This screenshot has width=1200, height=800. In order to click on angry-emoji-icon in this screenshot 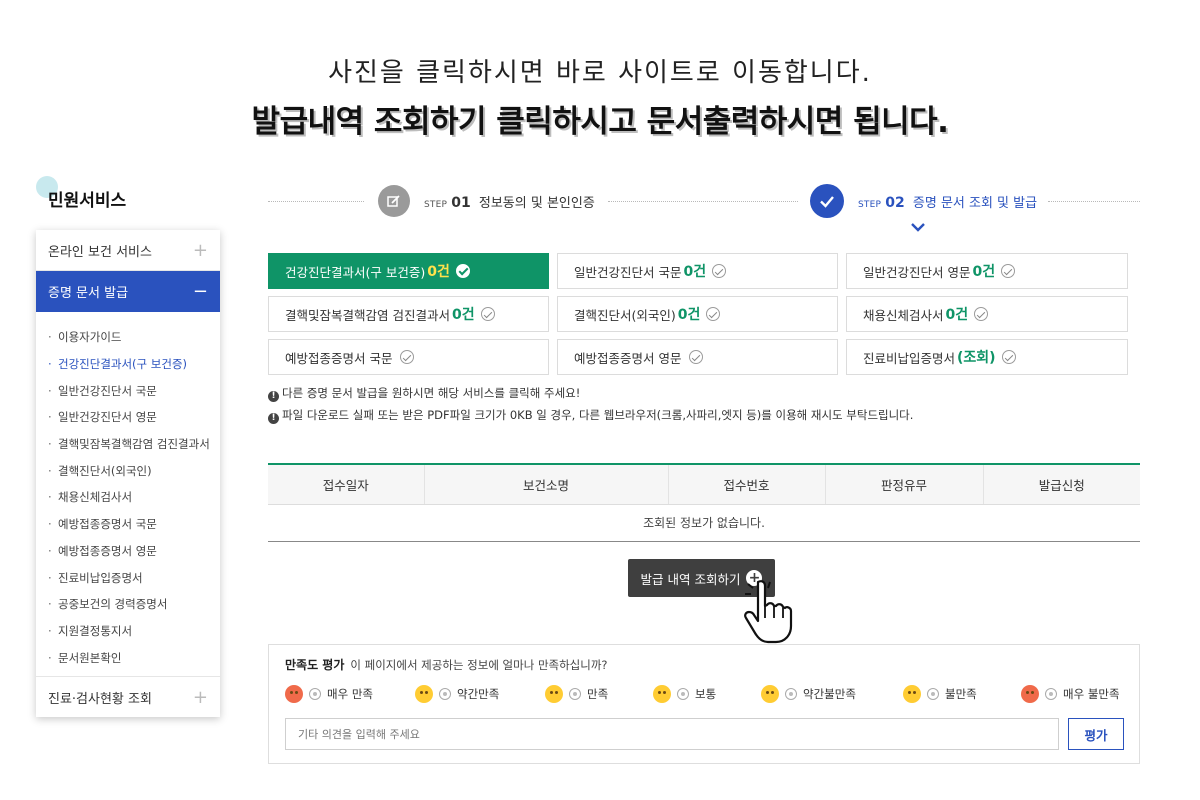, I will do `click(1030, 694)`.